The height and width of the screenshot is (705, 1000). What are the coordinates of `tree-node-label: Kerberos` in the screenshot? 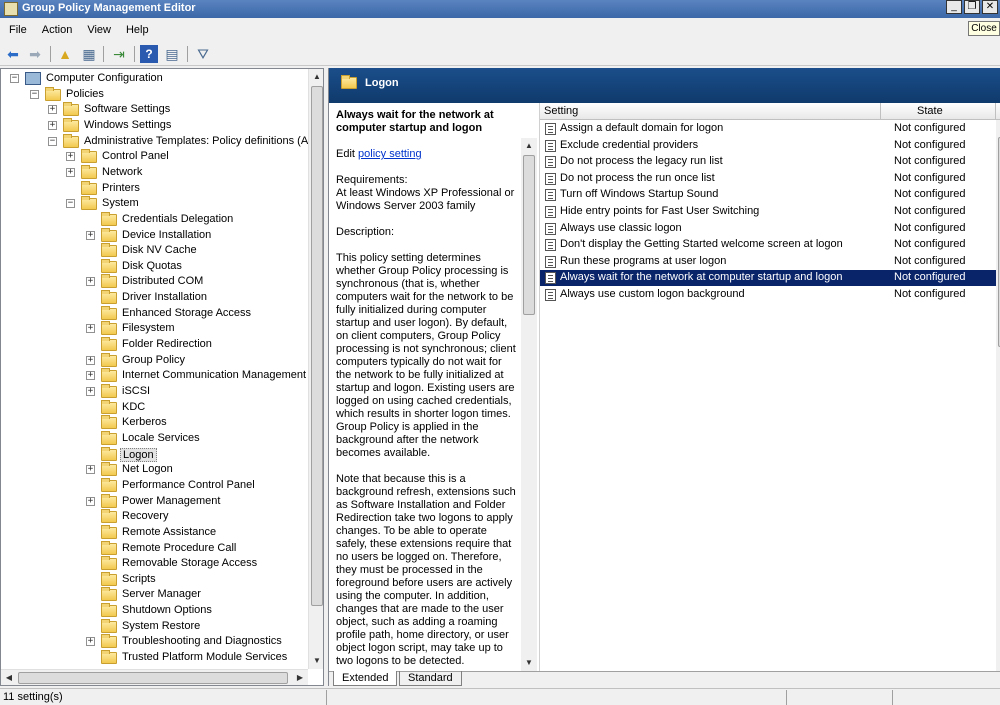 It's located at (144, 422).